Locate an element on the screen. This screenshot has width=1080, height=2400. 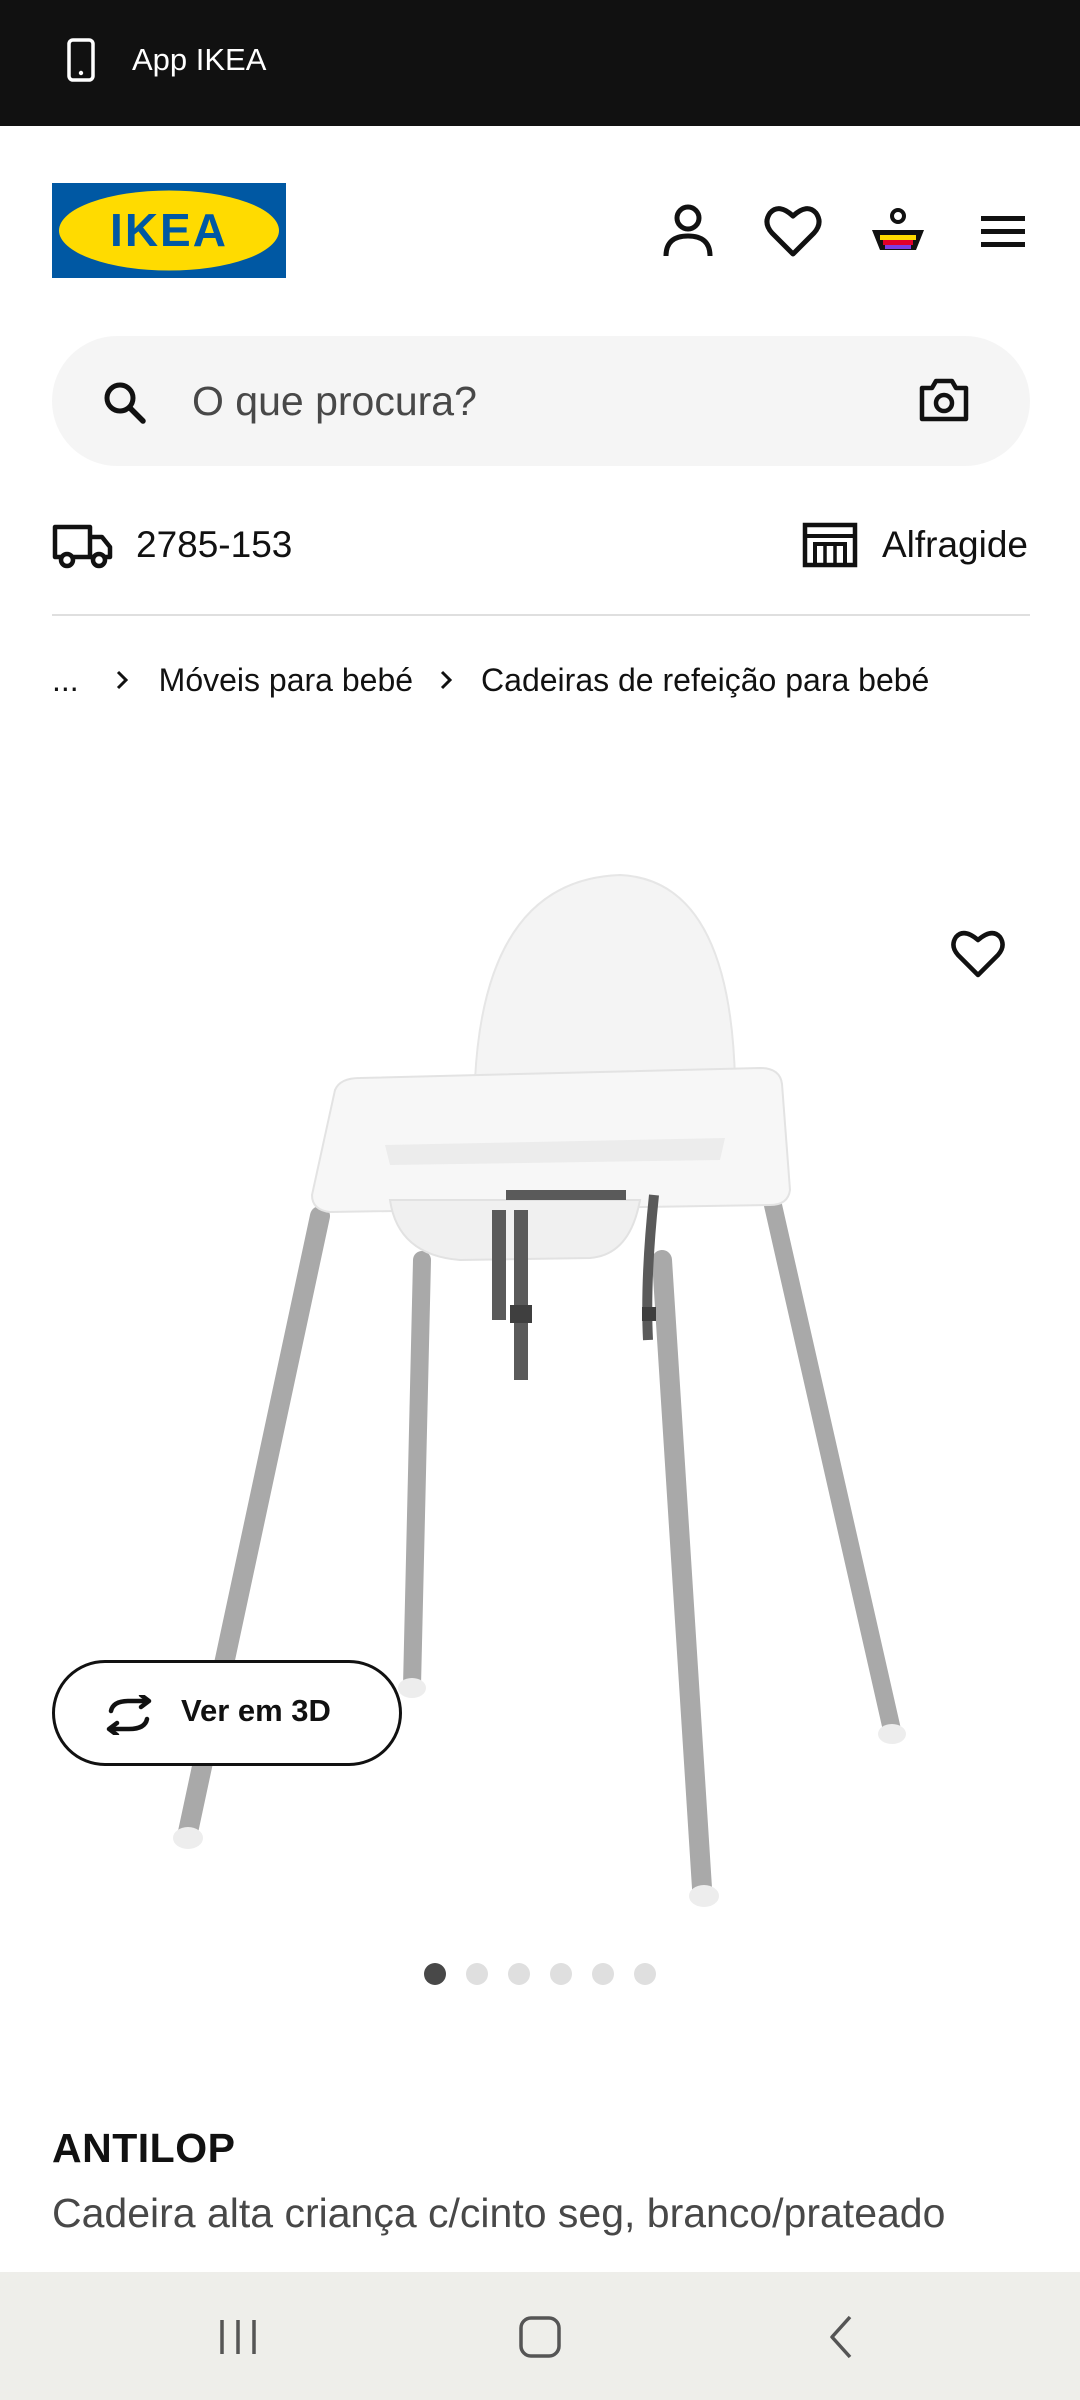
user-icon is located at coordinates (688, 231).